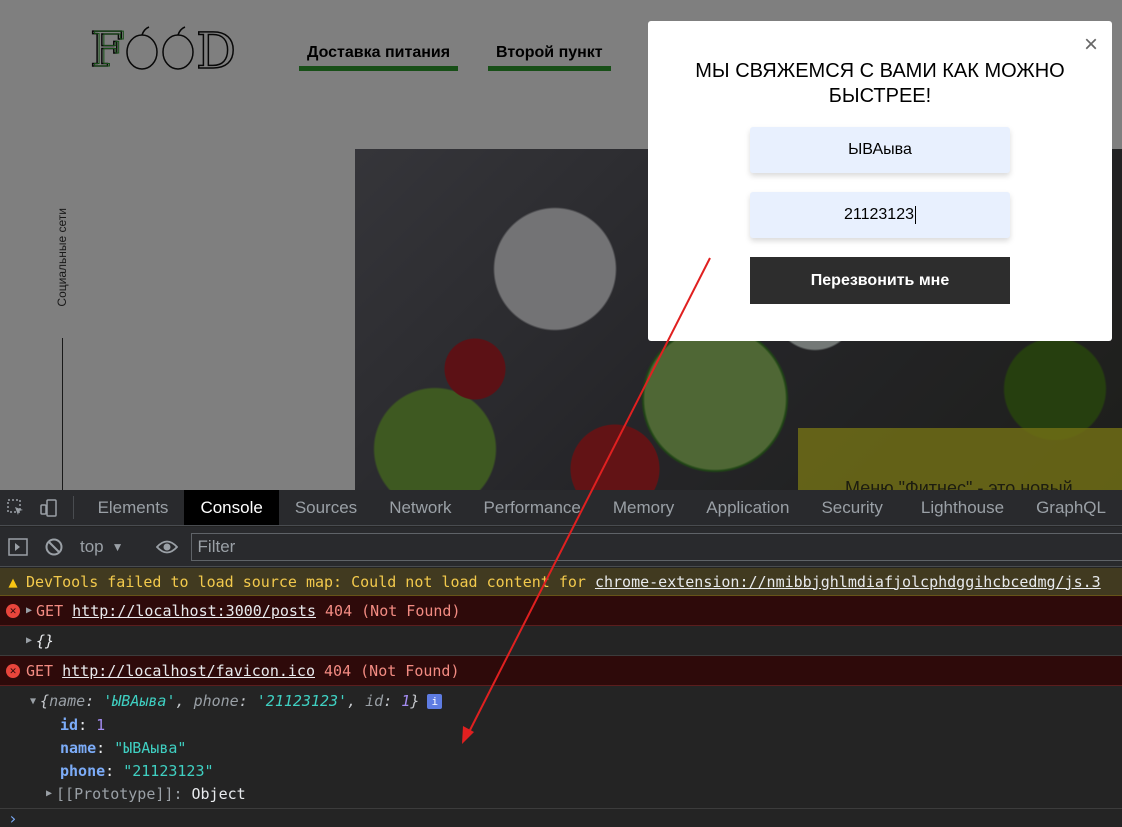 This screenshot has height=827, width=1122. I want to click on collapse-triangle-icon: ▼, so click(33, 701).